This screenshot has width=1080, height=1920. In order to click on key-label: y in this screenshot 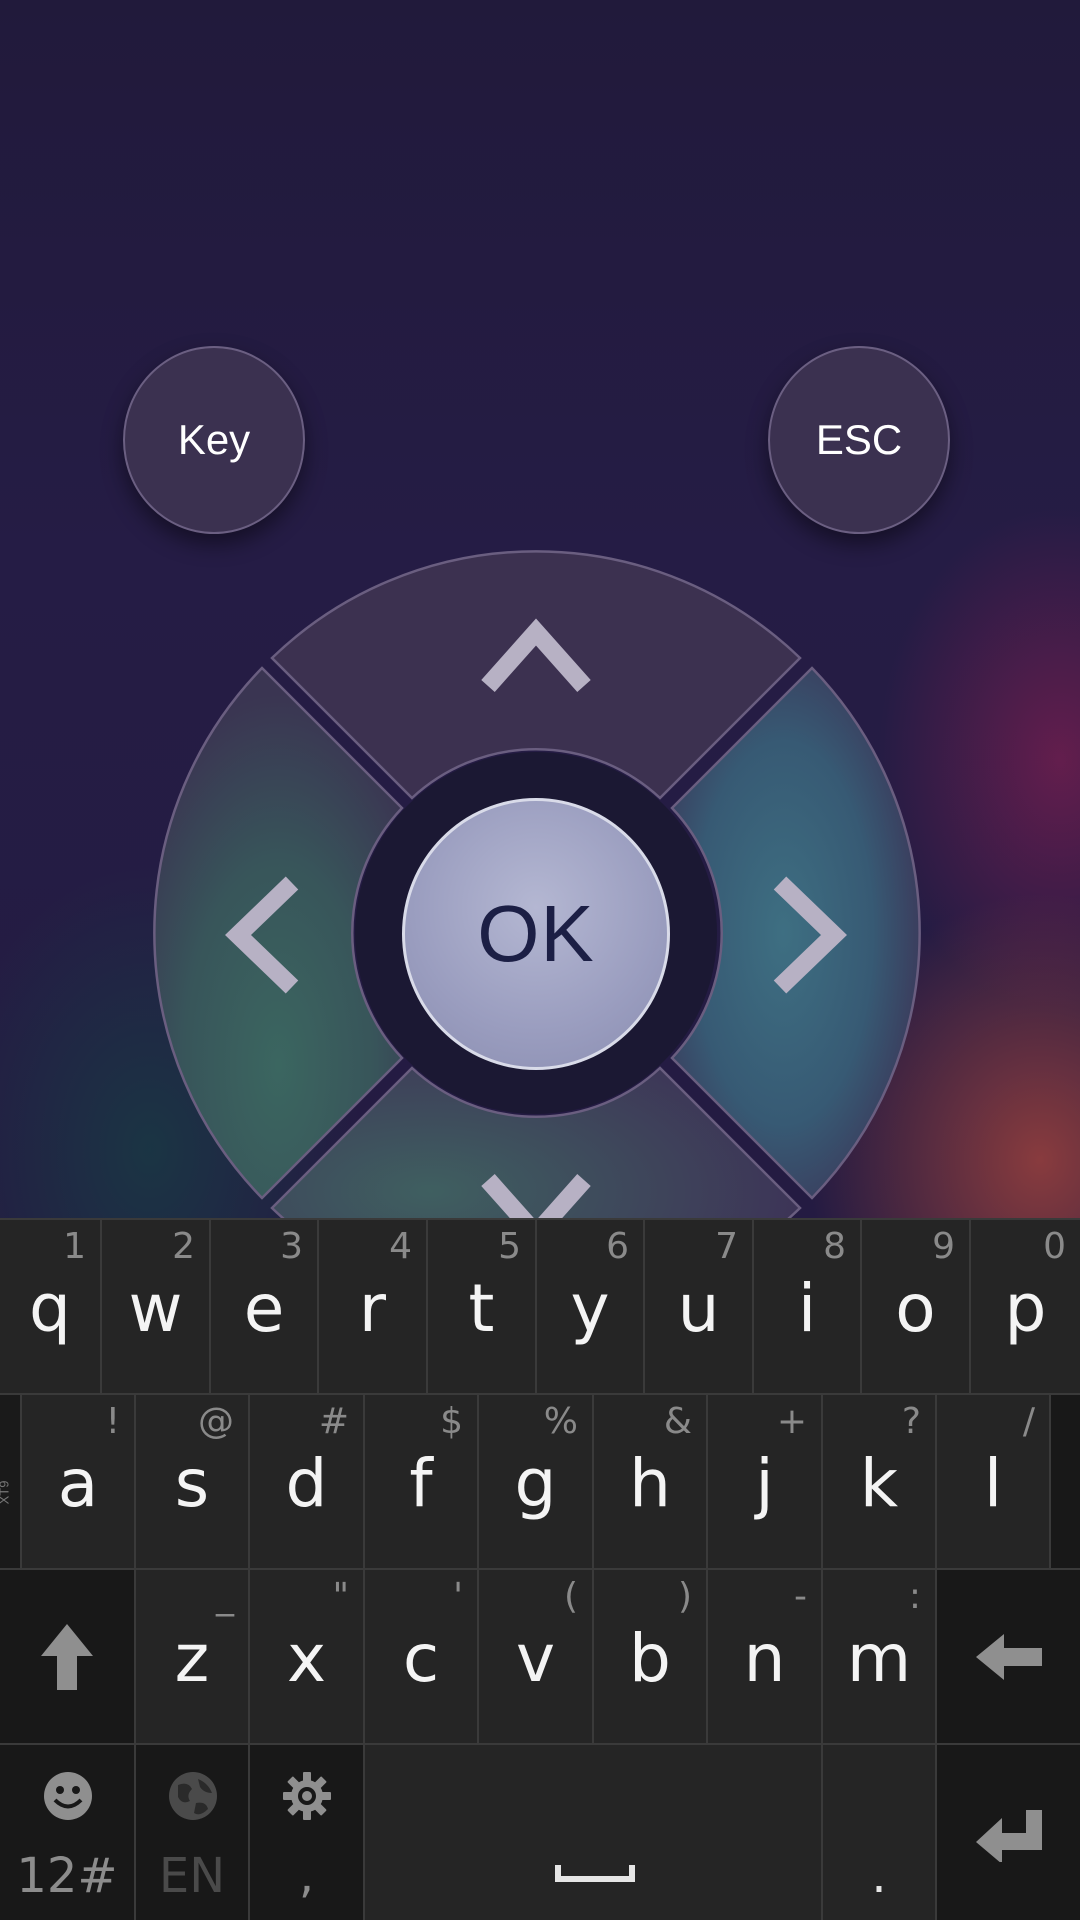, I will do `click(590, 1308)`.